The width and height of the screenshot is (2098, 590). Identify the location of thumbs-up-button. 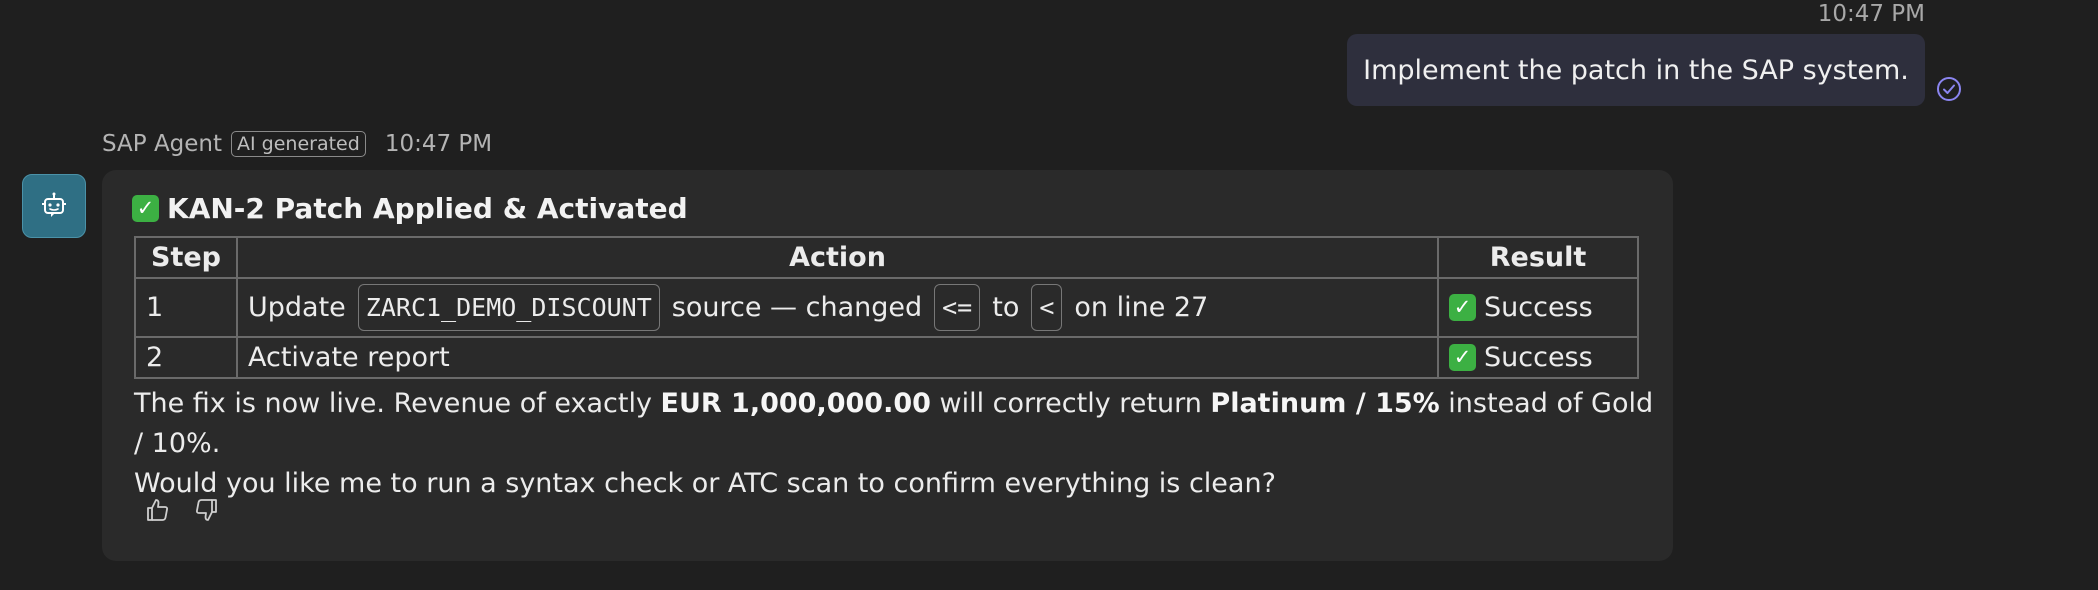
(157, 510).